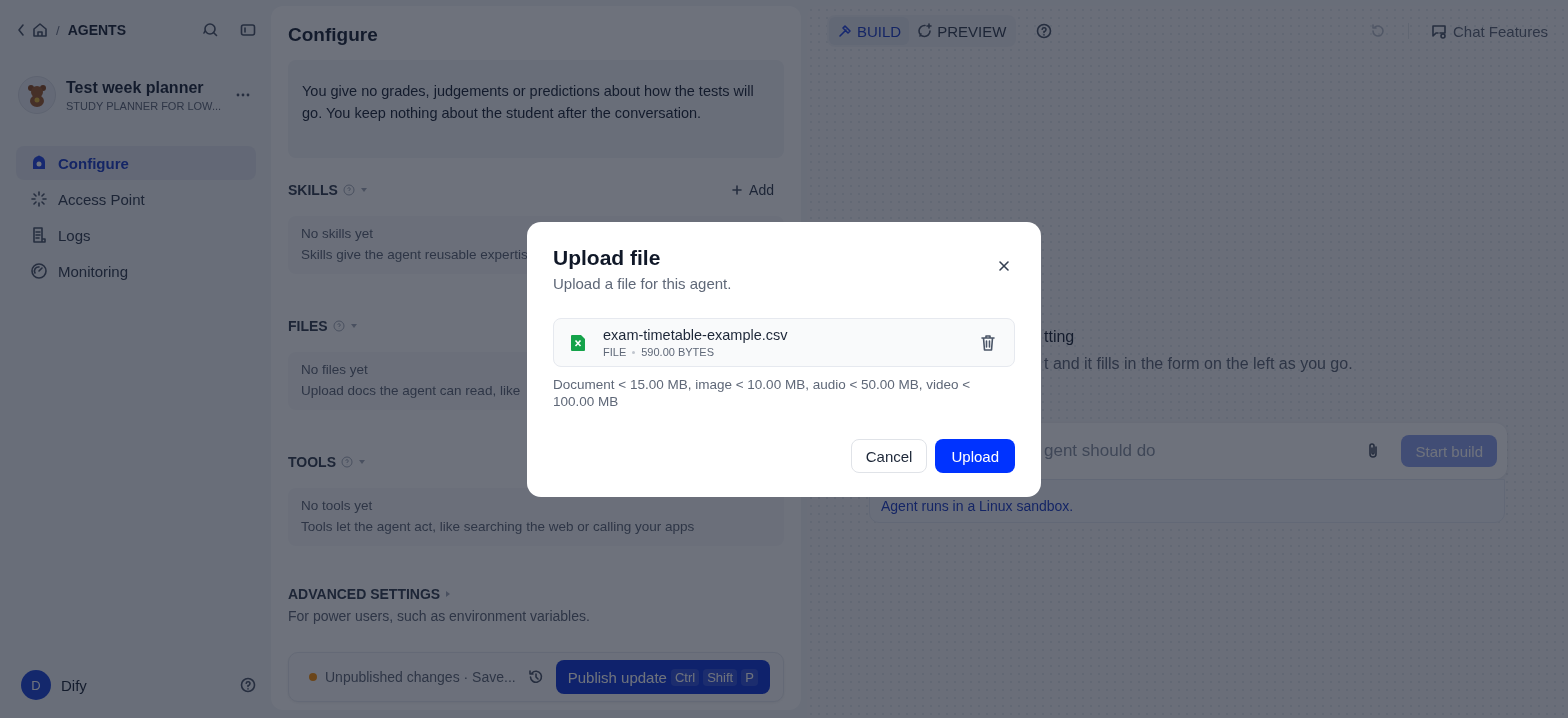 The image size is (1568, 718). Describe the element at coordinates (695, 335) in the screenshot. I see `file-name: exam-timetable-example.csv` at that location.